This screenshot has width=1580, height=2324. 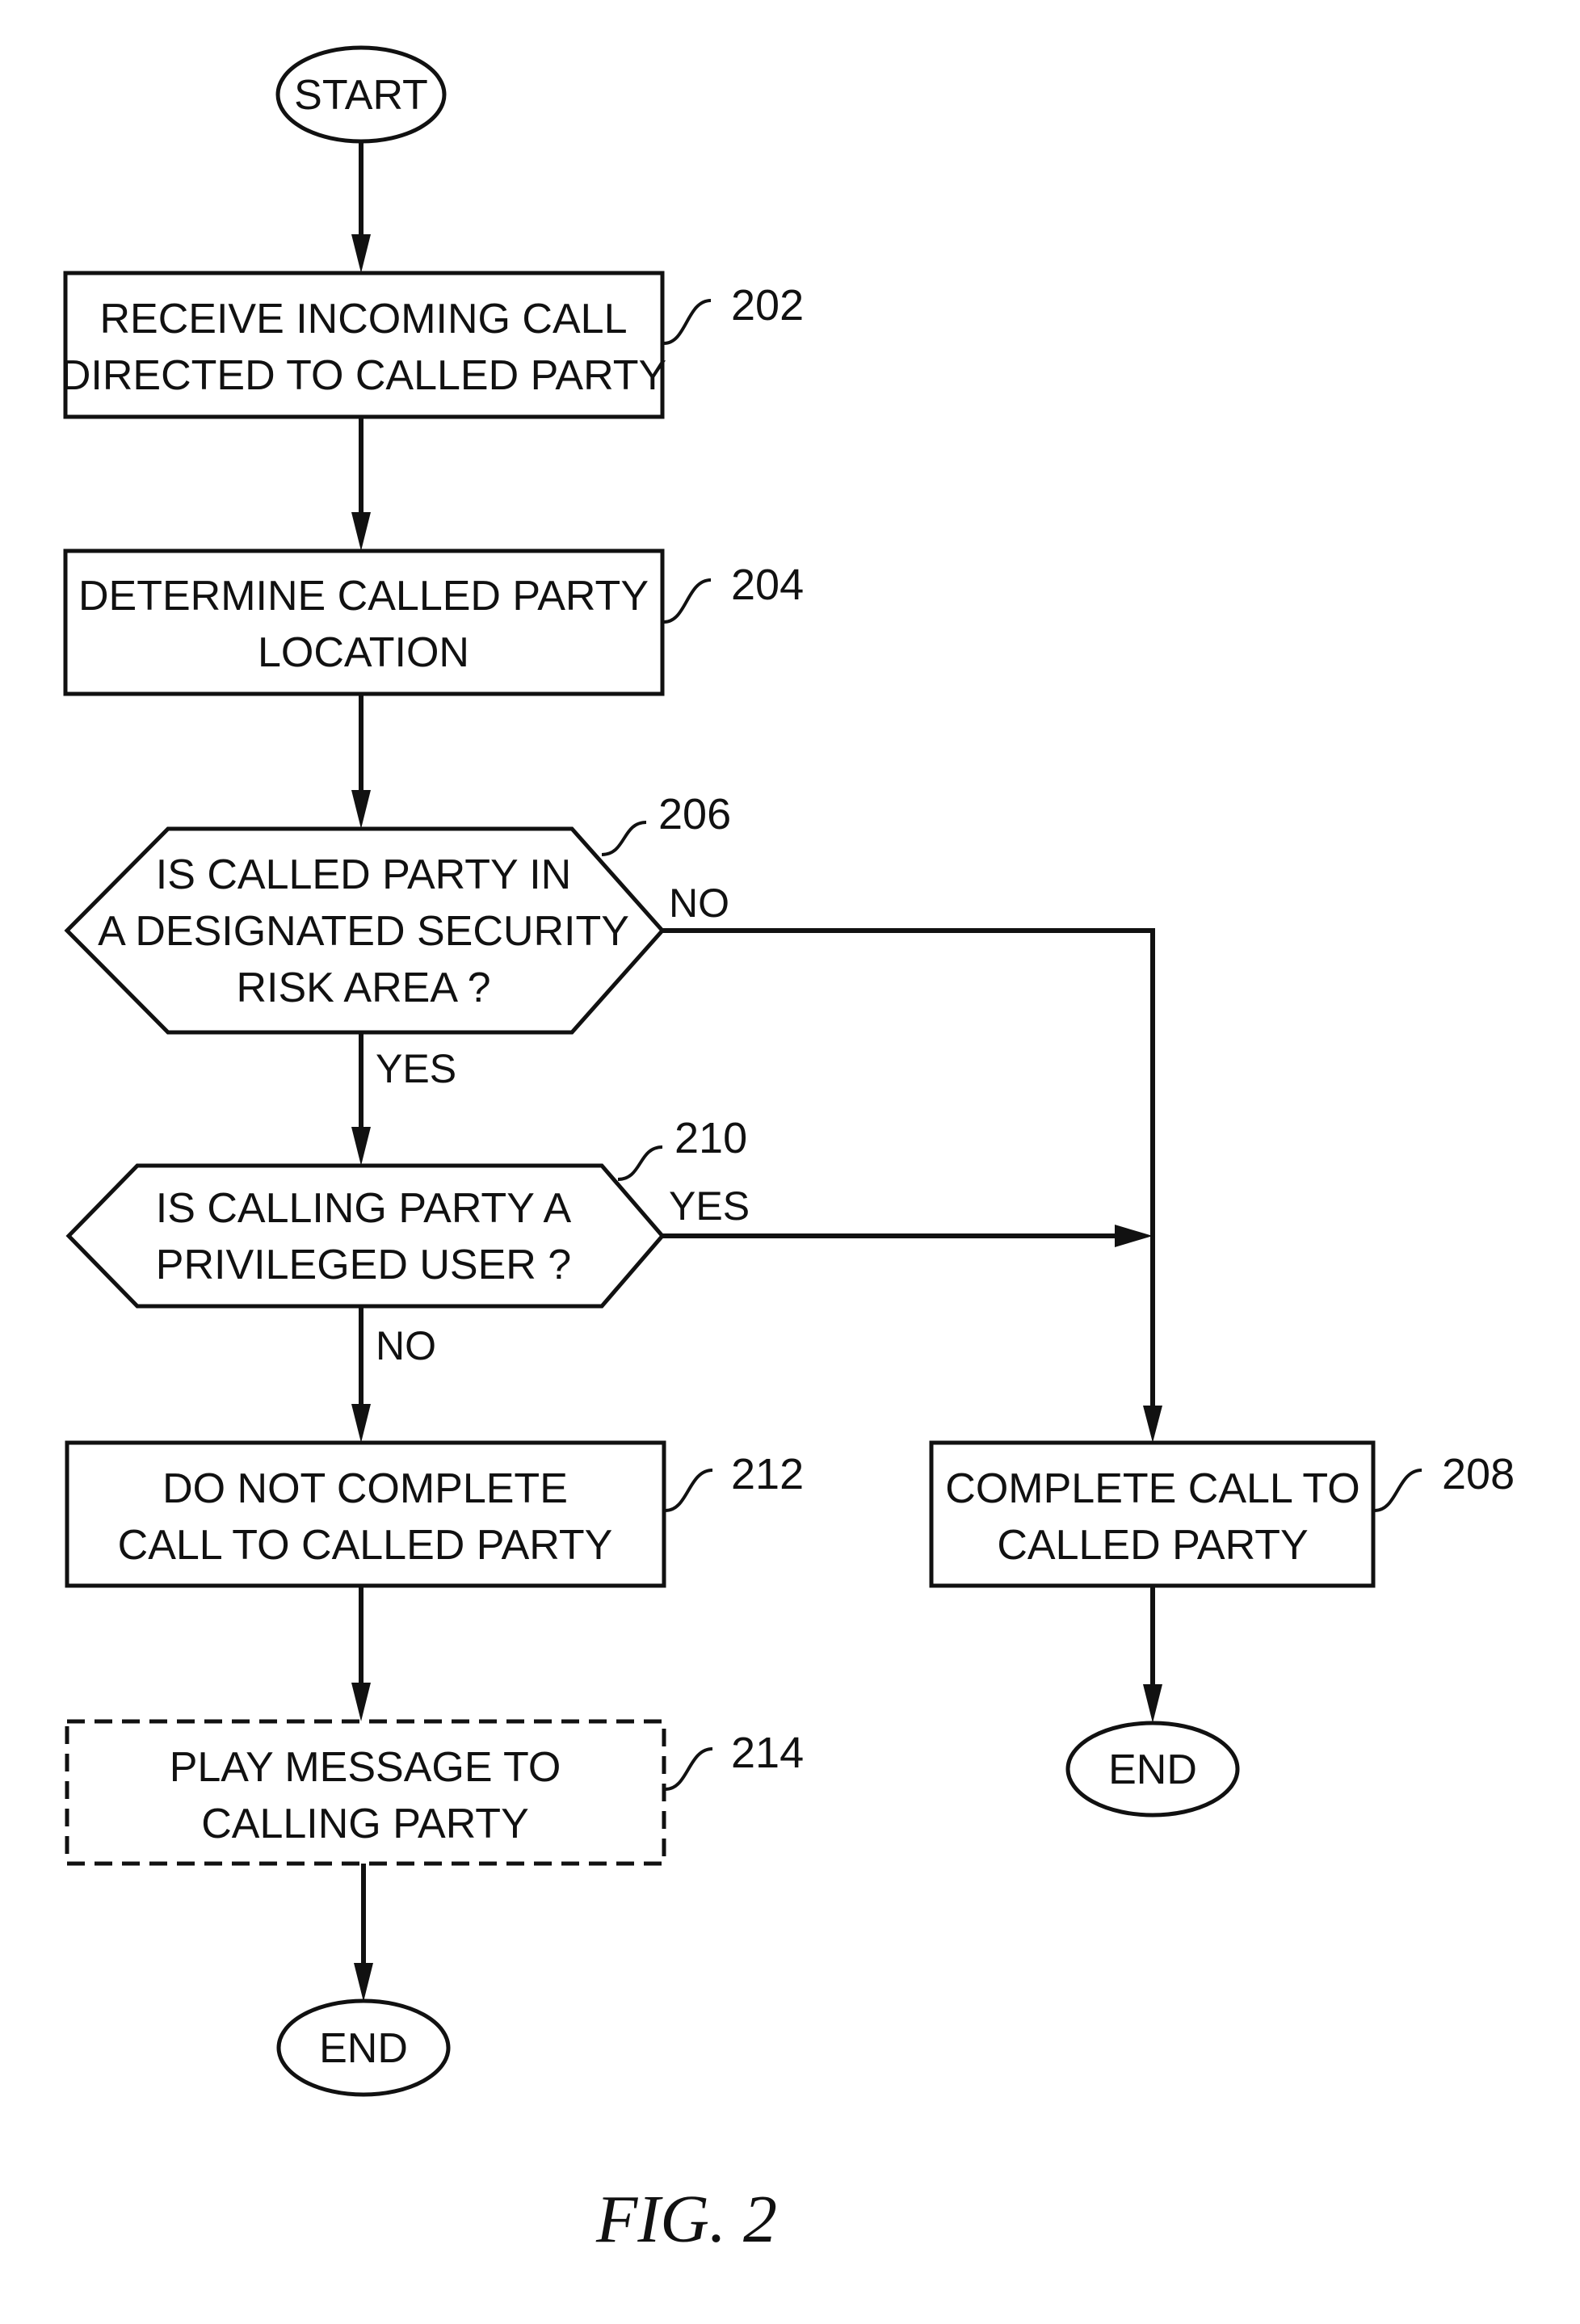 What do you see at coordinates (363, 987) in the screenshot?
I see `decision-206-line-3: RISK AREA ?` at bounding box center [363, 987].